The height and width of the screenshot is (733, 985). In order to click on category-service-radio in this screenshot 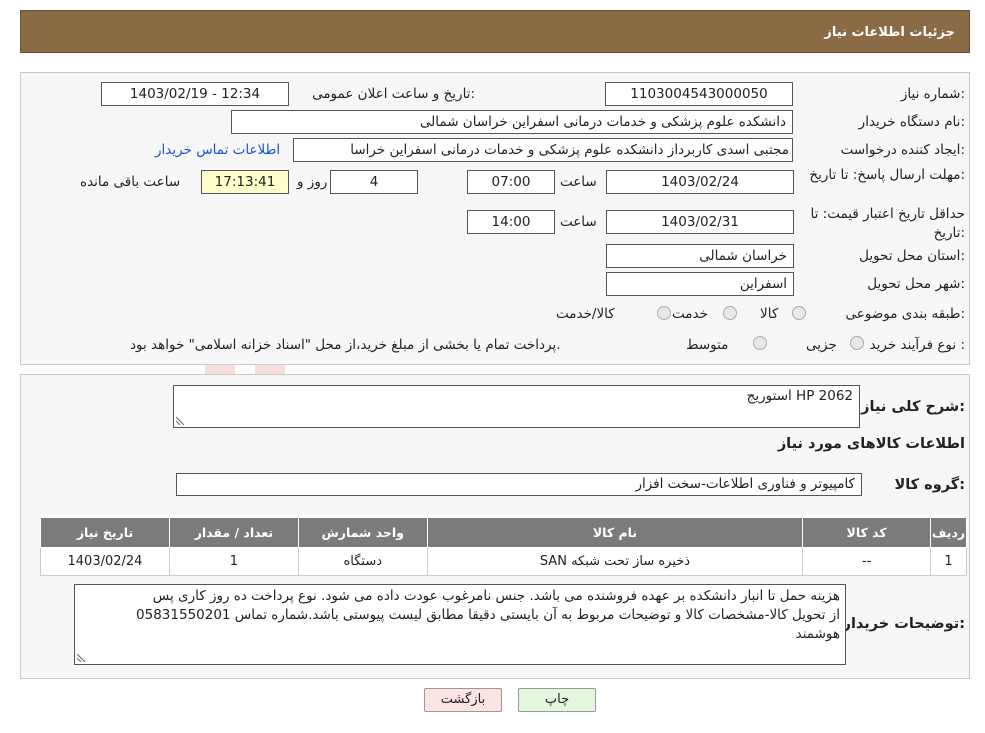, I will do `click(730, 313)`.